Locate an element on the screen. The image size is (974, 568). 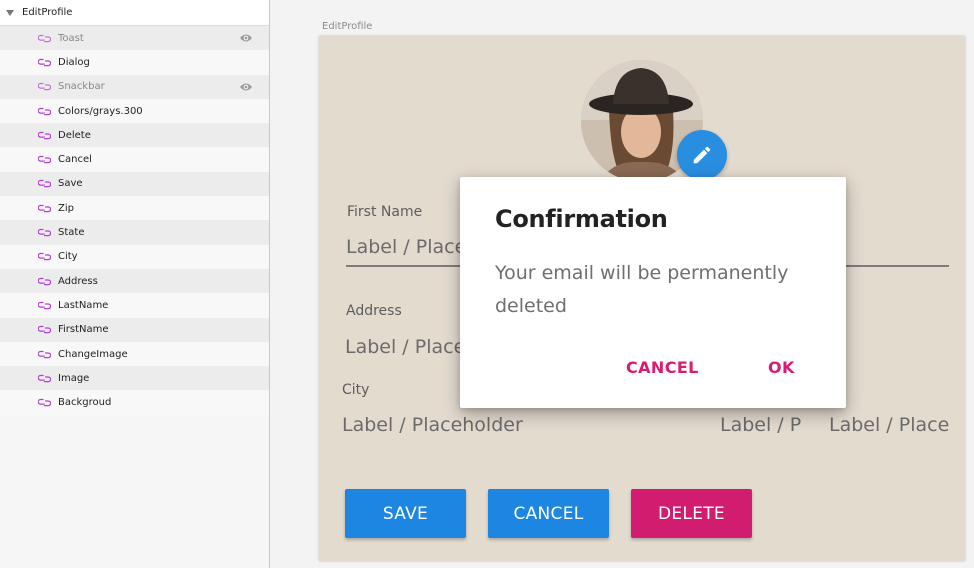
dialog-cancel-button: CANCEL is located at coordinates (662, 367).